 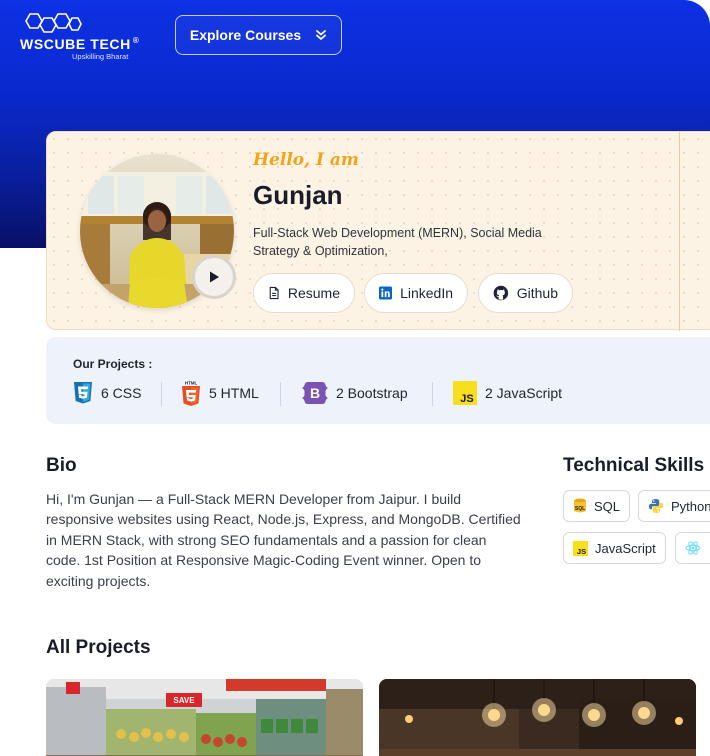 What do you see at coordinates (113, 364) in the screenshot?
I see `our-projects-heading: Our Projects :` at bounding box center [113, 364].